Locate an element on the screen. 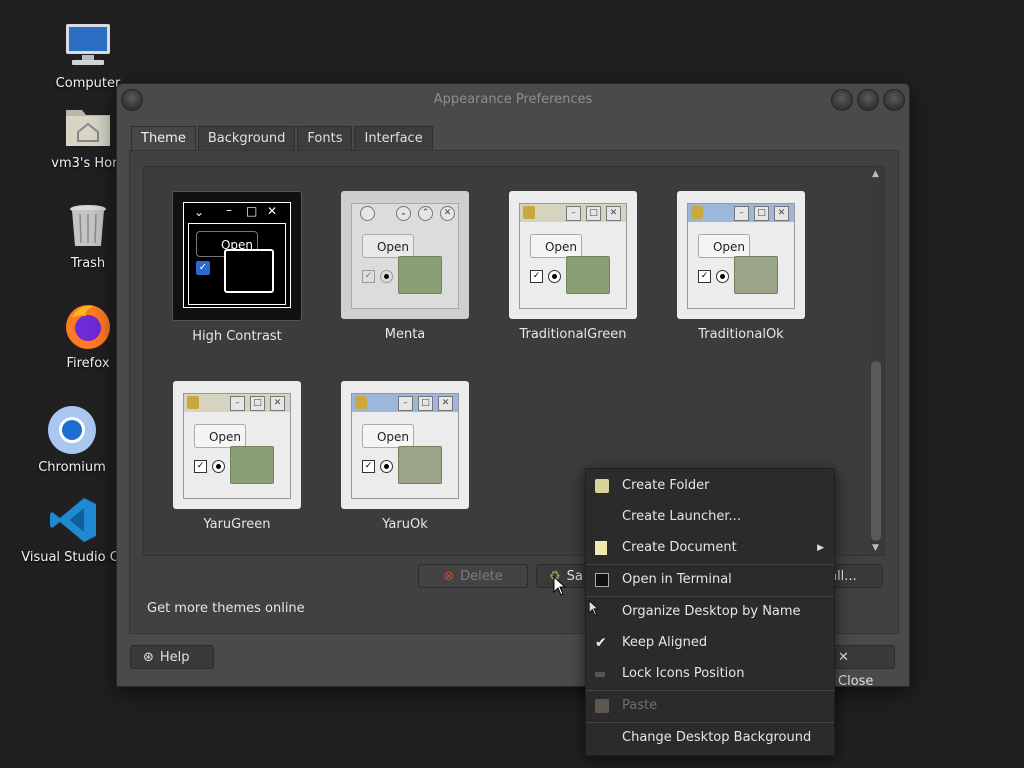 The width and height of the screenshot is (1024, 768). close-window-button is located at coordinates (894, 100).